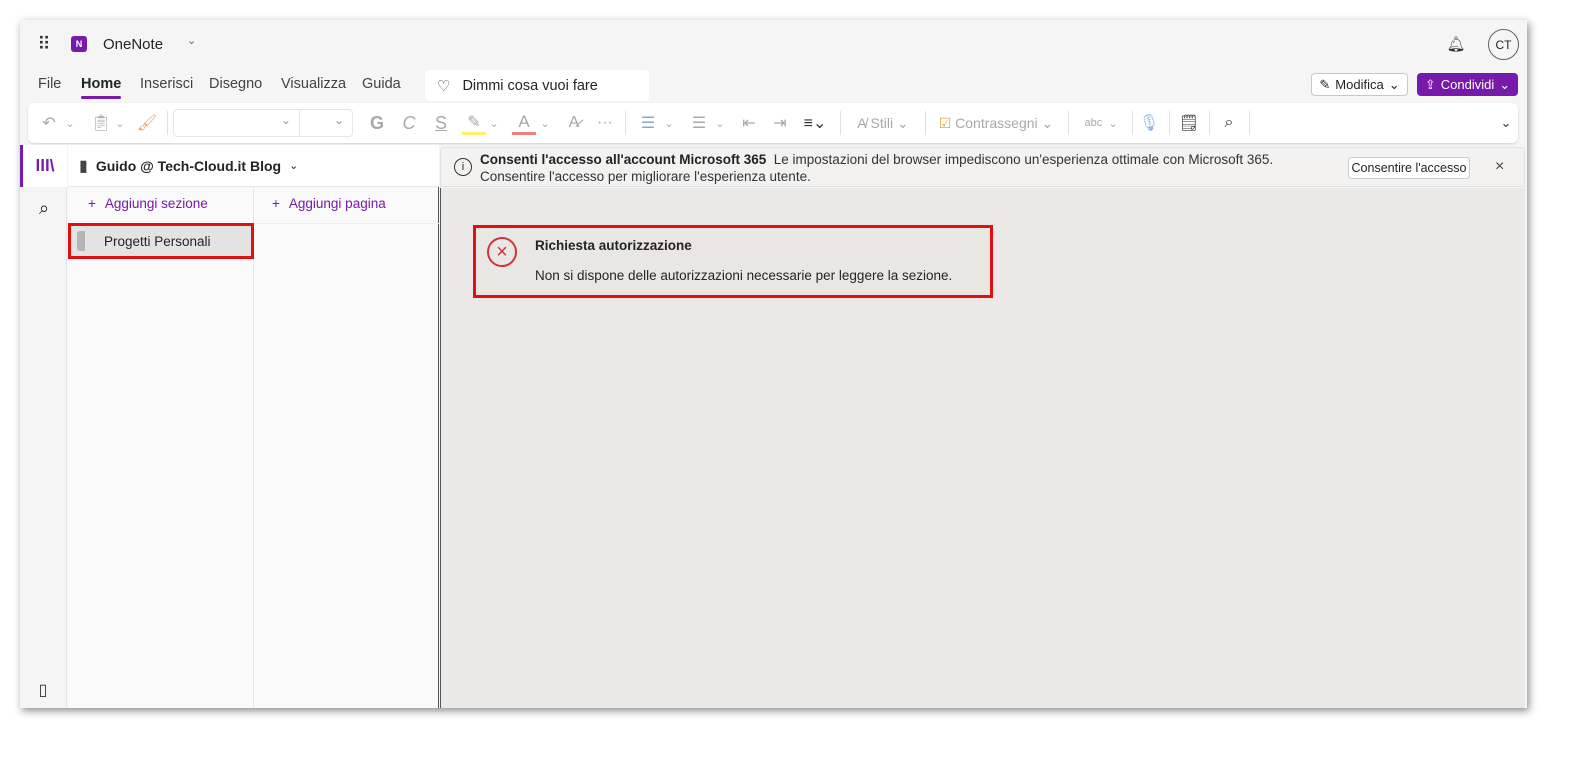 This screenshot has width=1590, height=760. I want to click on notebook-name: Guido @ Tech-Cloud.it Blog, so click(188, 165).